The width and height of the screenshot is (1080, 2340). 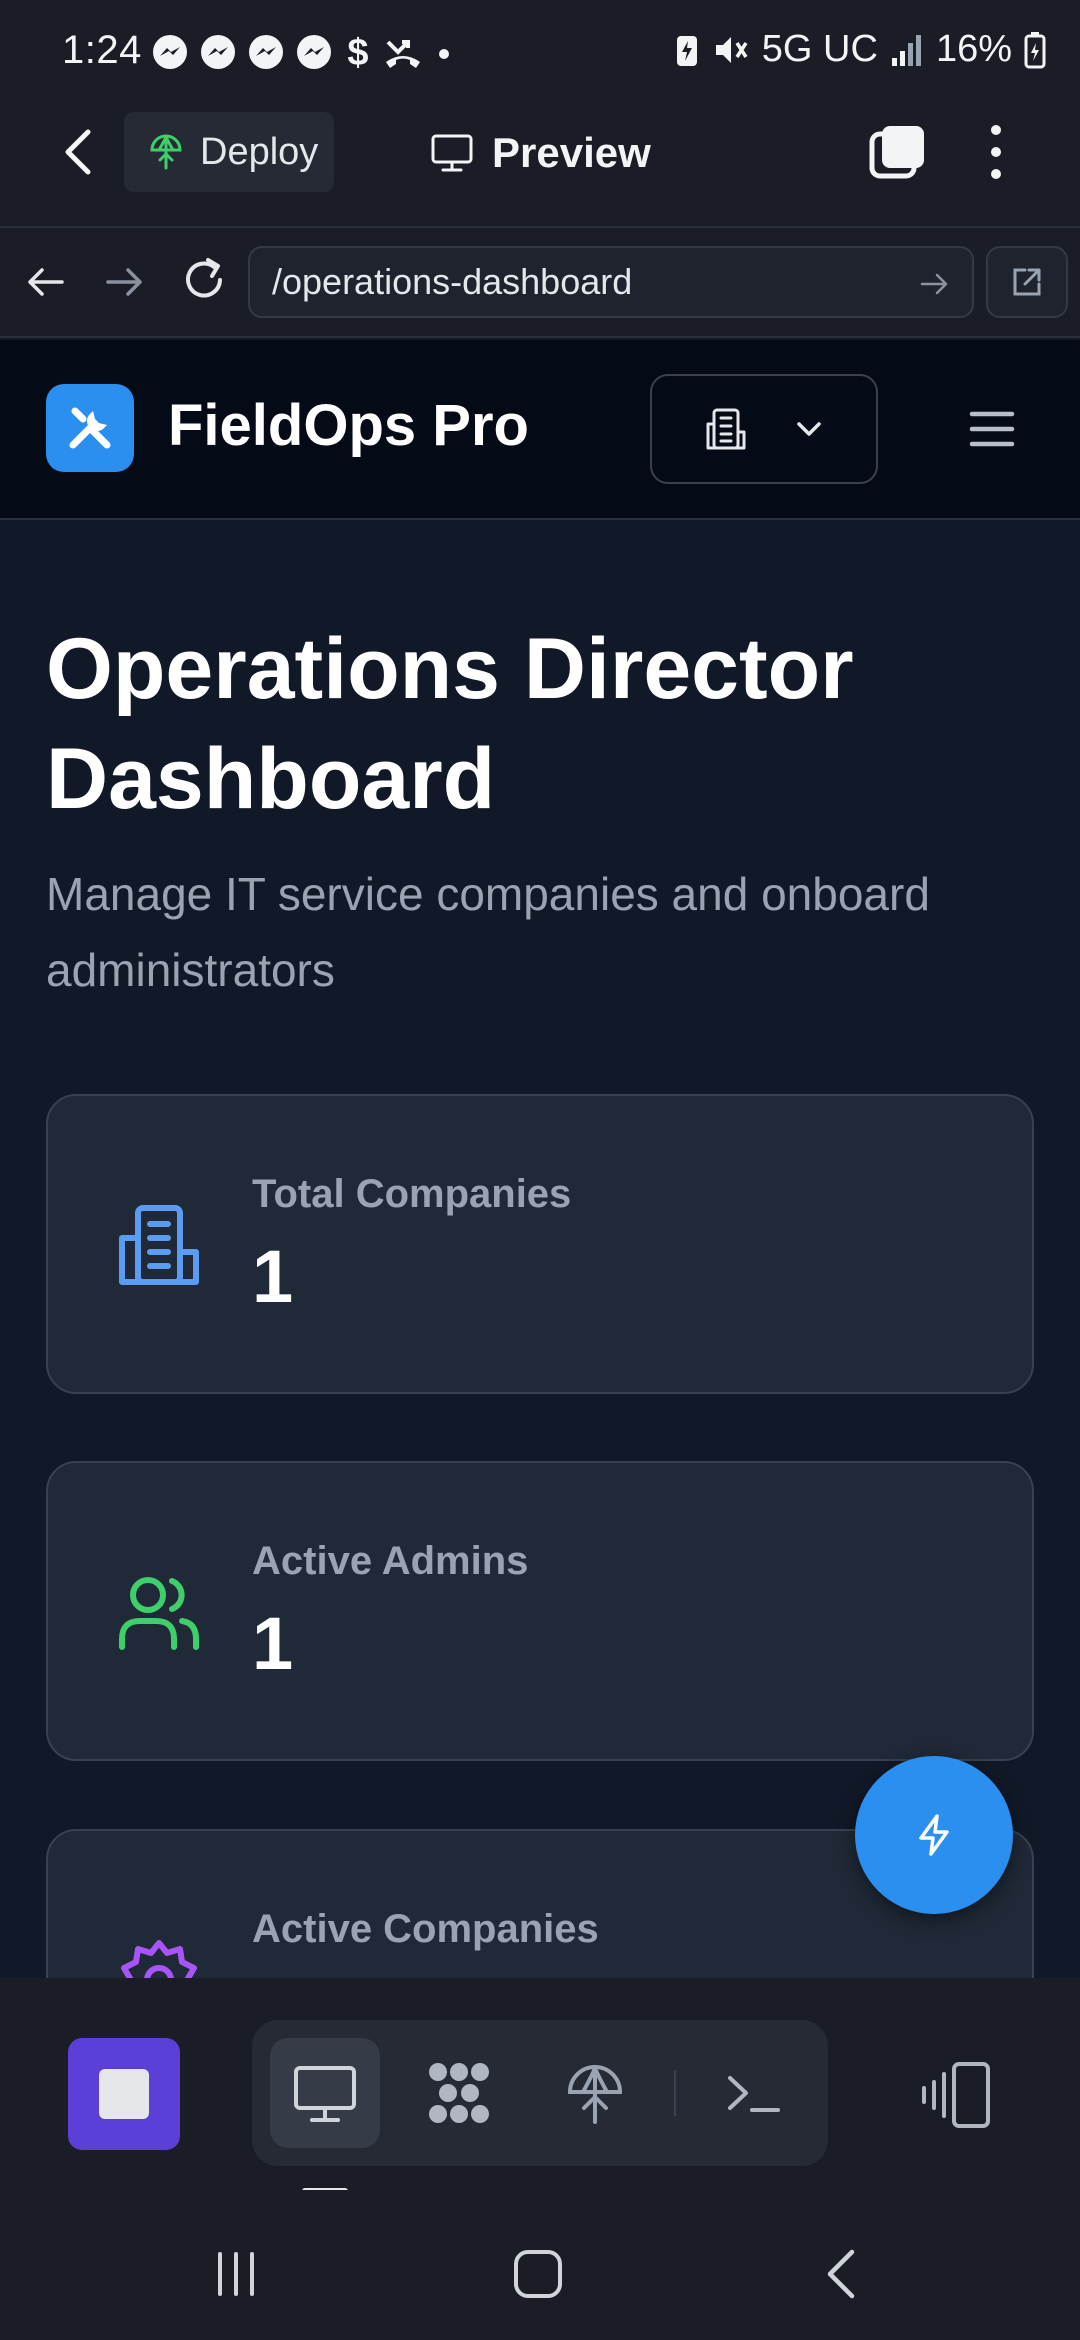 I want to click on tabs-icon, so click(x=898, y=152).